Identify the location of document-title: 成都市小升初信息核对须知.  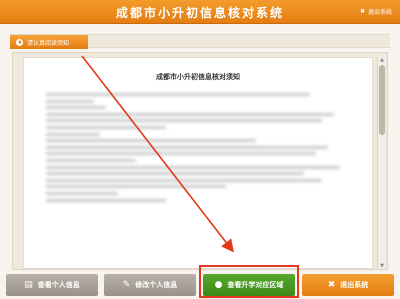
(198, 77).